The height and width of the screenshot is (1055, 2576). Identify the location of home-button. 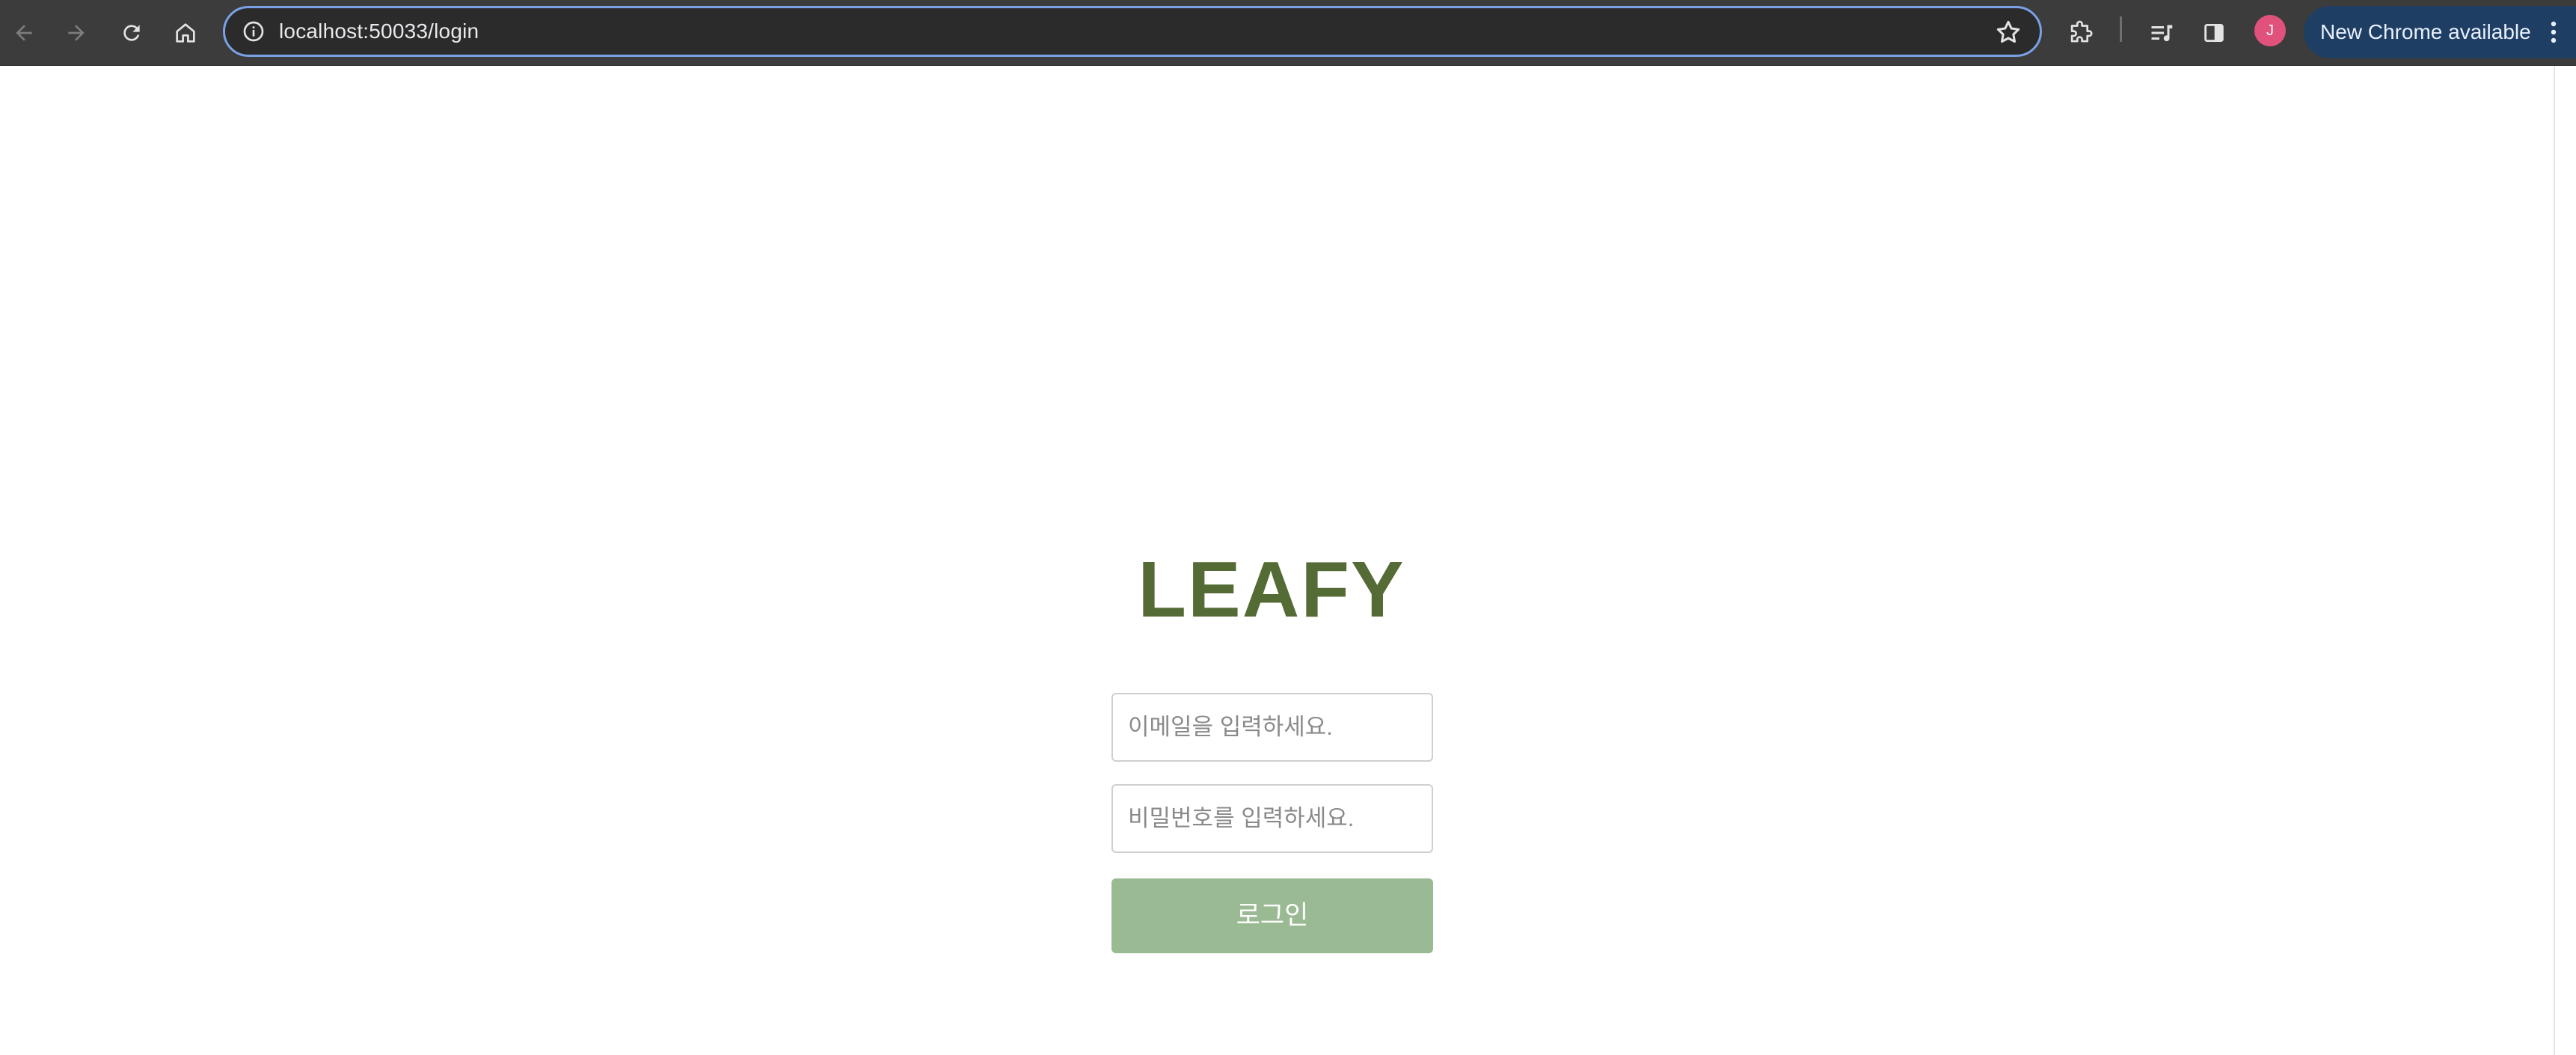
(185, 33).